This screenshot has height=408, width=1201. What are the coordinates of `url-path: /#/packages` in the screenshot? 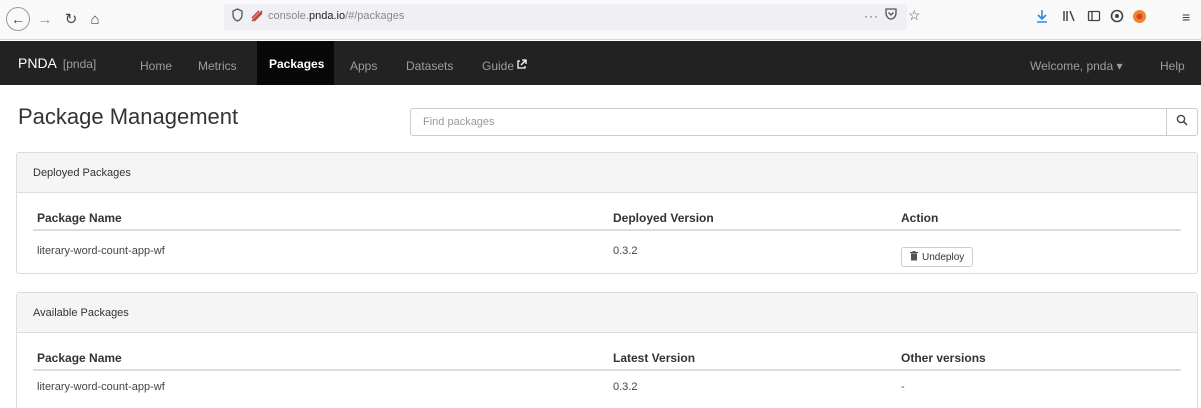 It's located at (375, 16).